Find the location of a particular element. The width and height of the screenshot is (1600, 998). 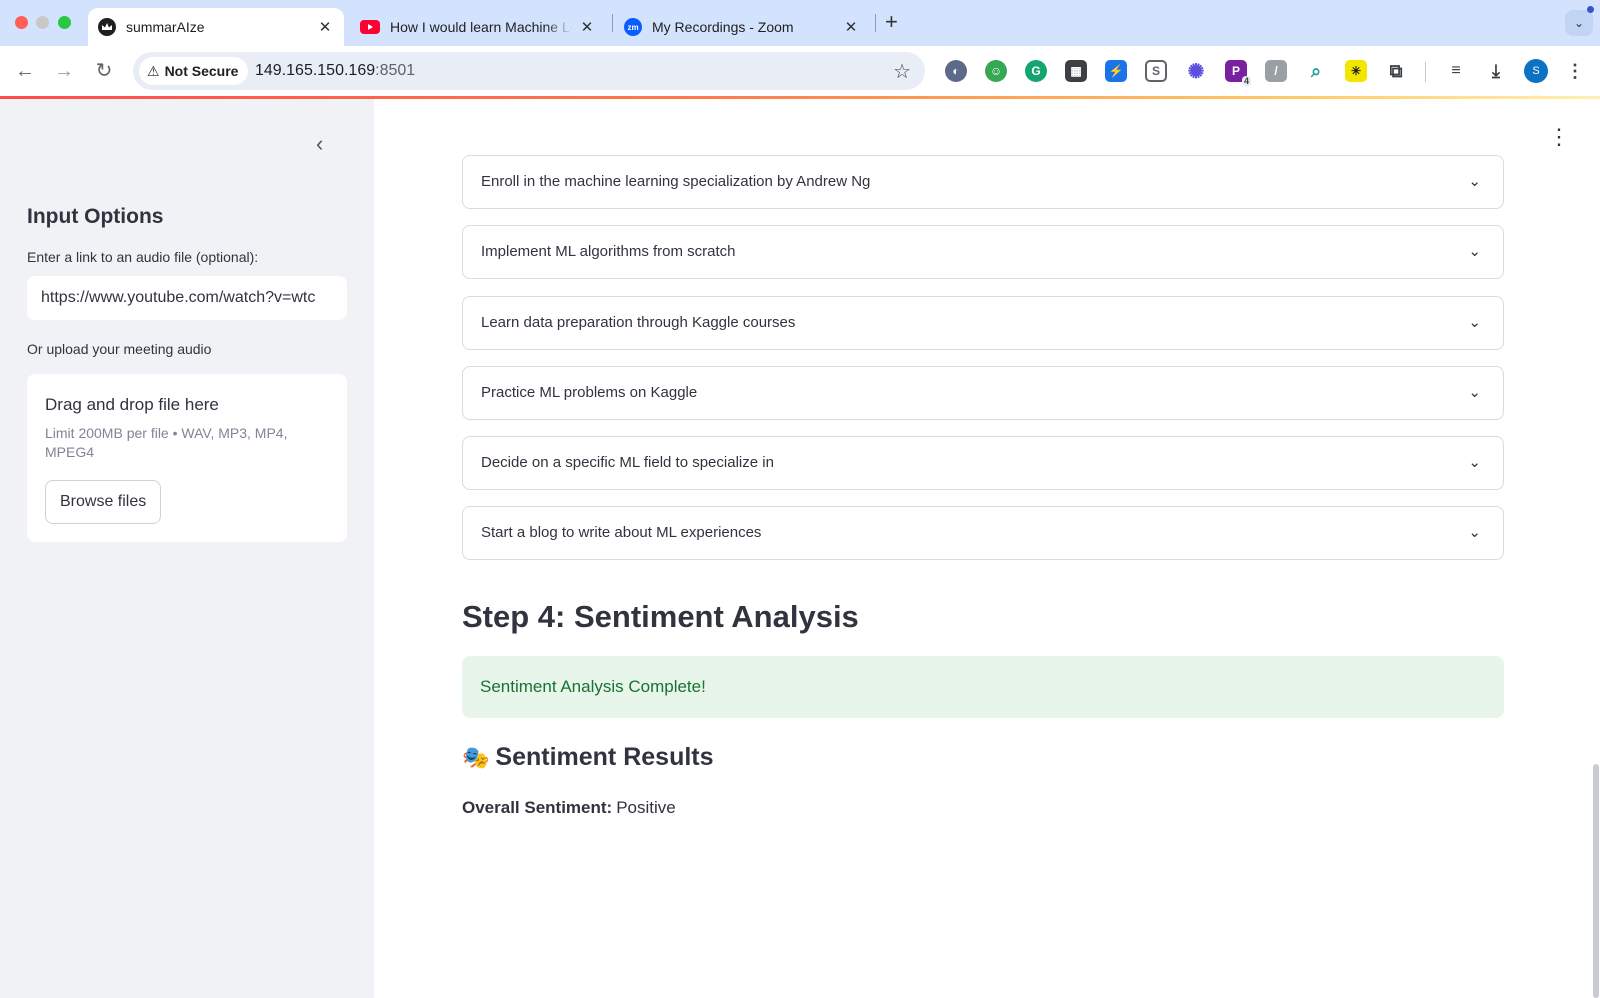

tab-title: summarAIze is located at coordinates (165, 27).